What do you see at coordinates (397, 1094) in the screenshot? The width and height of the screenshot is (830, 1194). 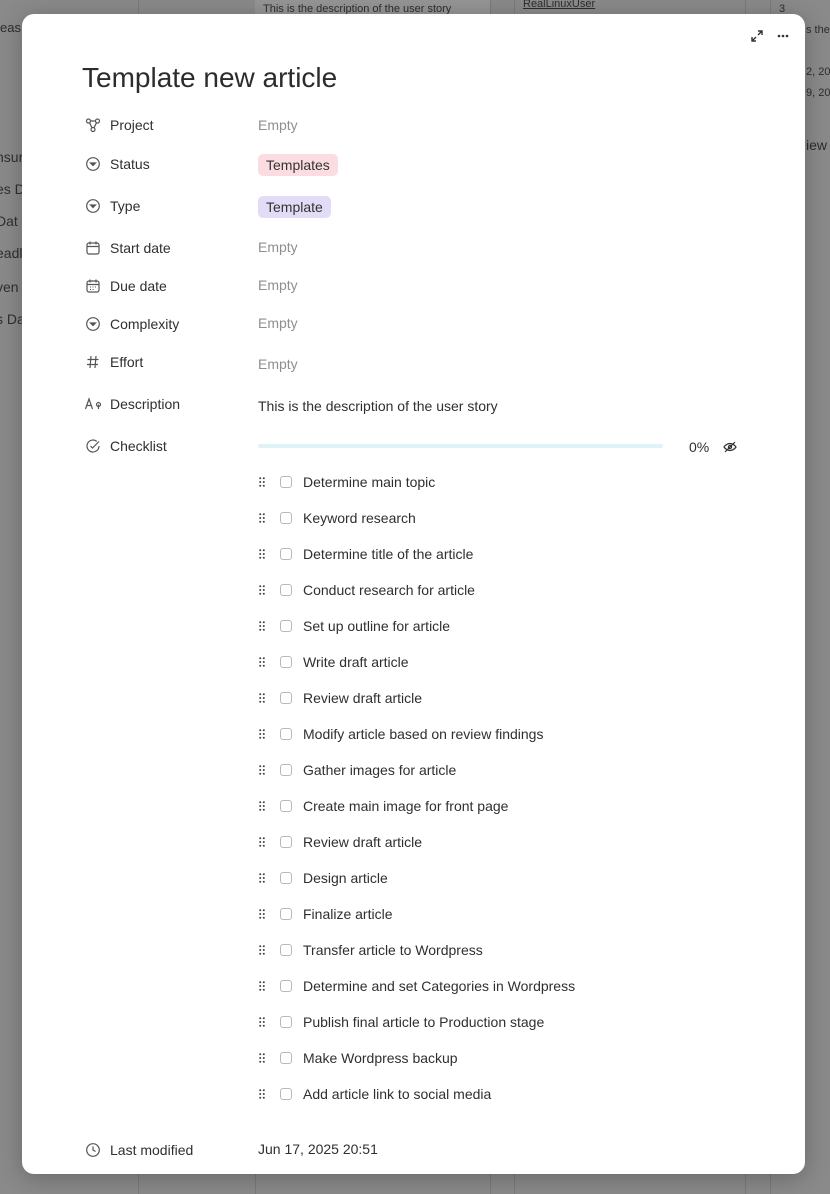 I see `checklist-item-label: Add article link to social media` at bounding box center [397, 1094].